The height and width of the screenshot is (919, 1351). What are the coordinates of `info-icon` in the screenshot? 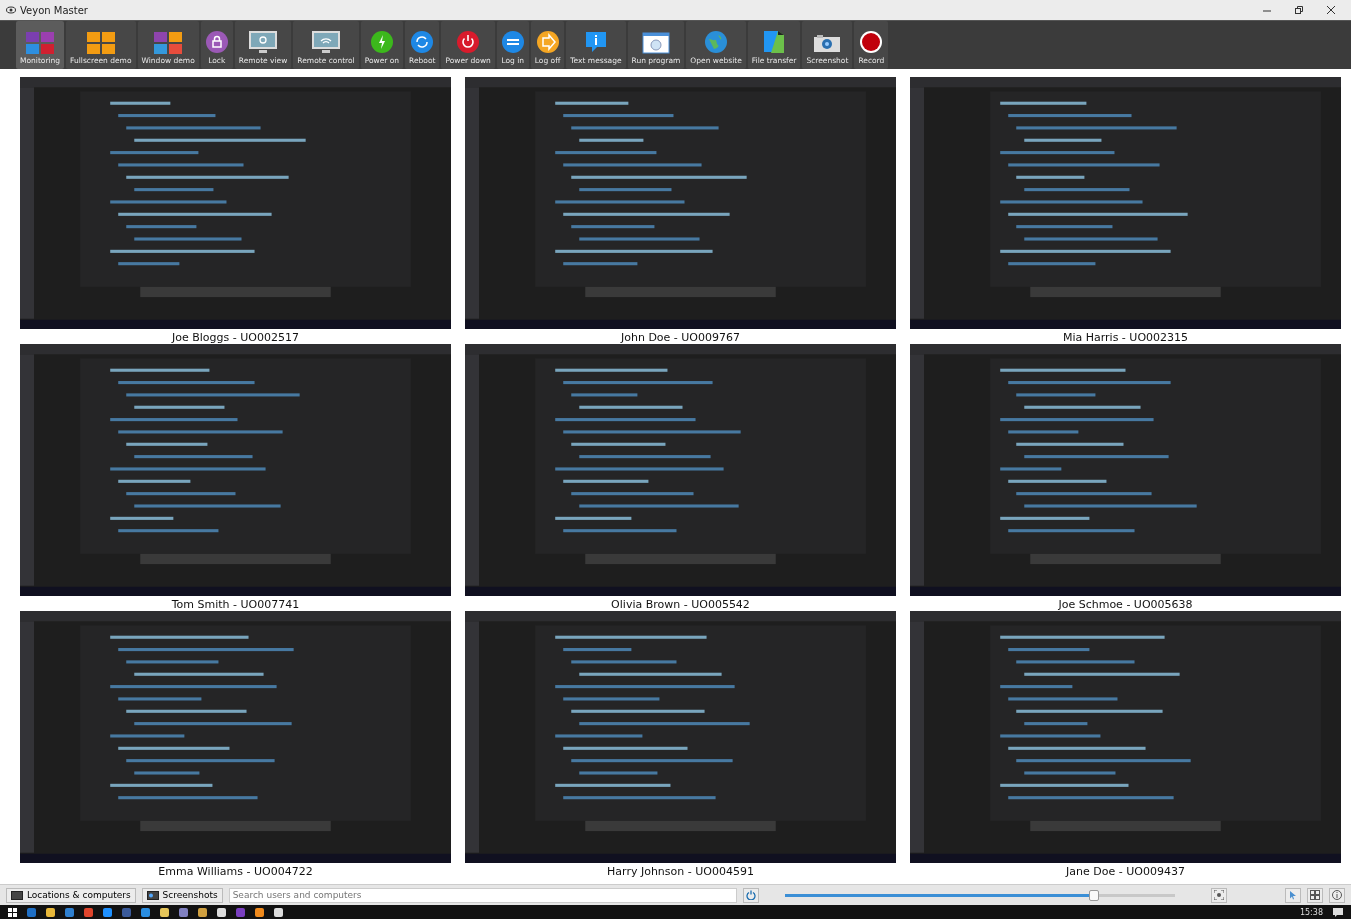 It's located at (1337, 895).